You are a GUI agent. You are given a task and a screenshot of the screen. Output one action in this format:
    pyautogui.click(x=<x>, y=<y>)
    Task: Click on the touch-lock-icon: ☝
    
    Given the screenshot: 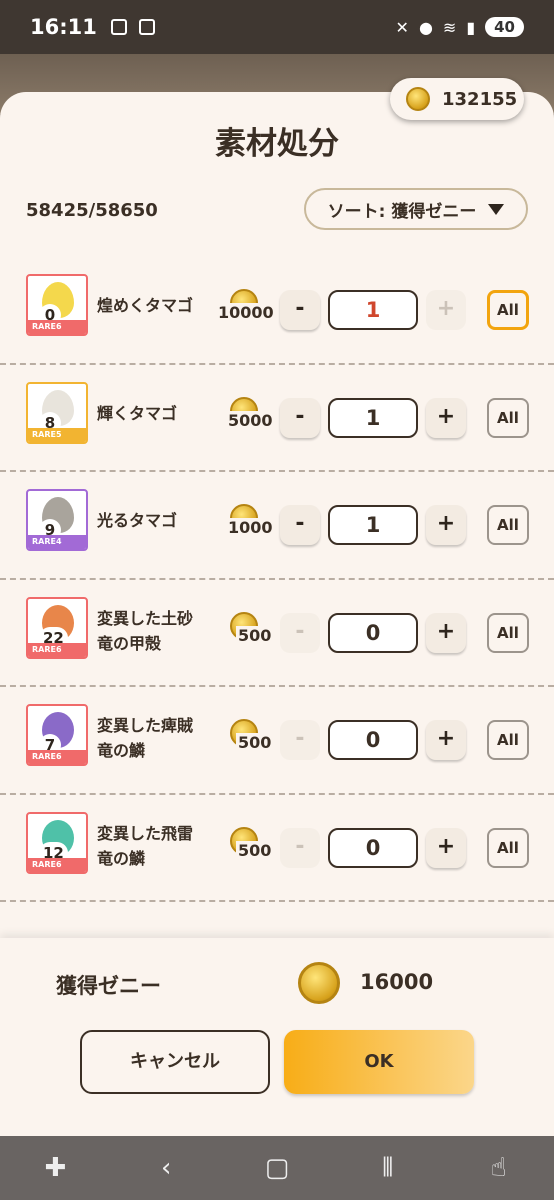 What is the action you would take?
    pyautogui.click(x=499, y=1168)
    